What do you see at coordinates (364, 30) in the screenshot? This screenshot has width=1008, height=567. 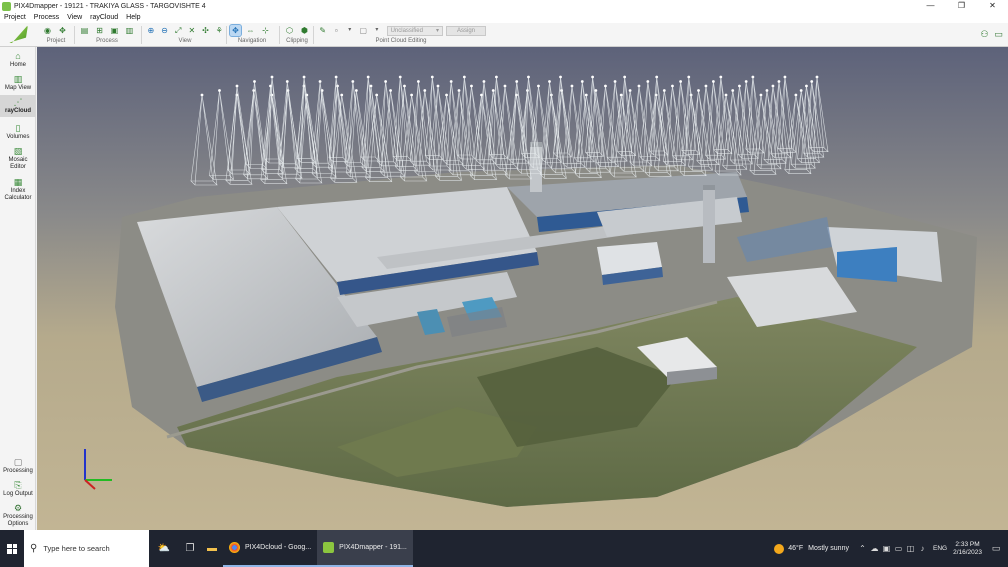 I see `assign-class-icon: ▢` at bounding box center [364, 30].